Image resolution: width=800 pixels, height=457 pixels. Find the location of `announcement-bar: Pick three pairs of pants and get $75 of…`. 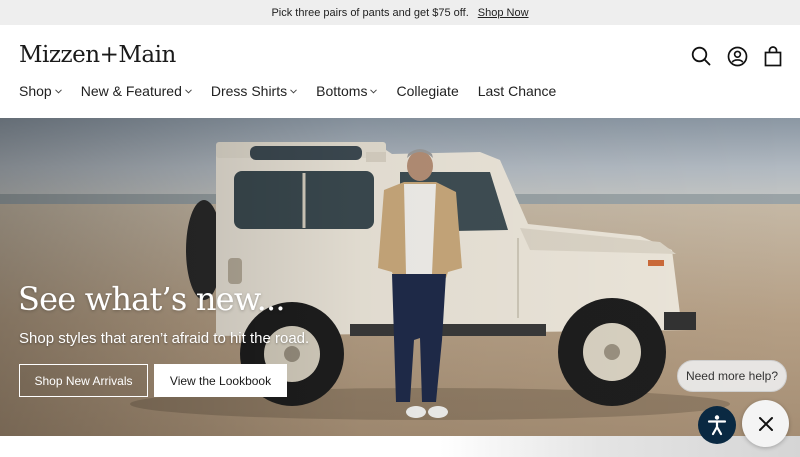

announcement-bar: Pick three pairs of pants and get $75 of… is located at coordinates (400, 12).